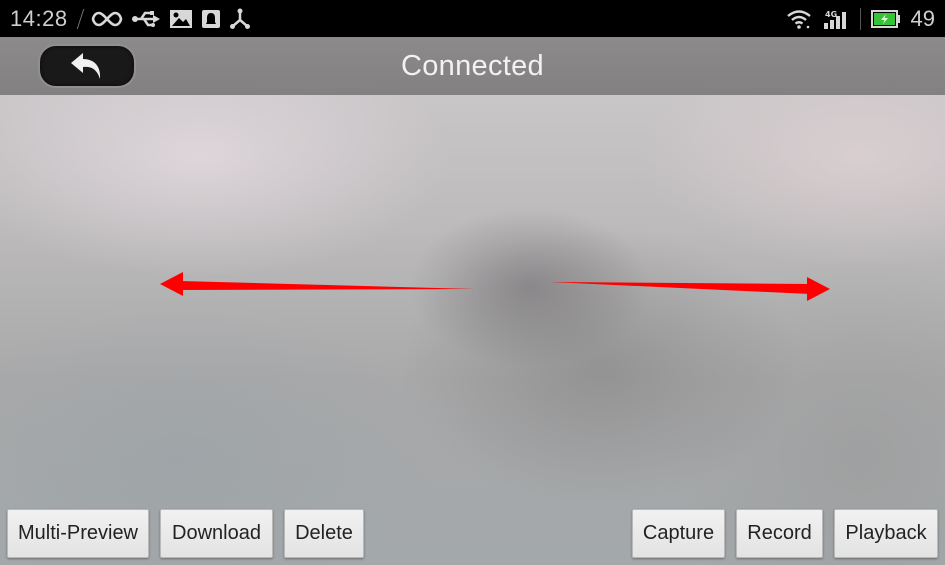  What do you see at coordinates (181, 19) in the screenshot?
I see `image-icon` at bounding box center [181, 19].